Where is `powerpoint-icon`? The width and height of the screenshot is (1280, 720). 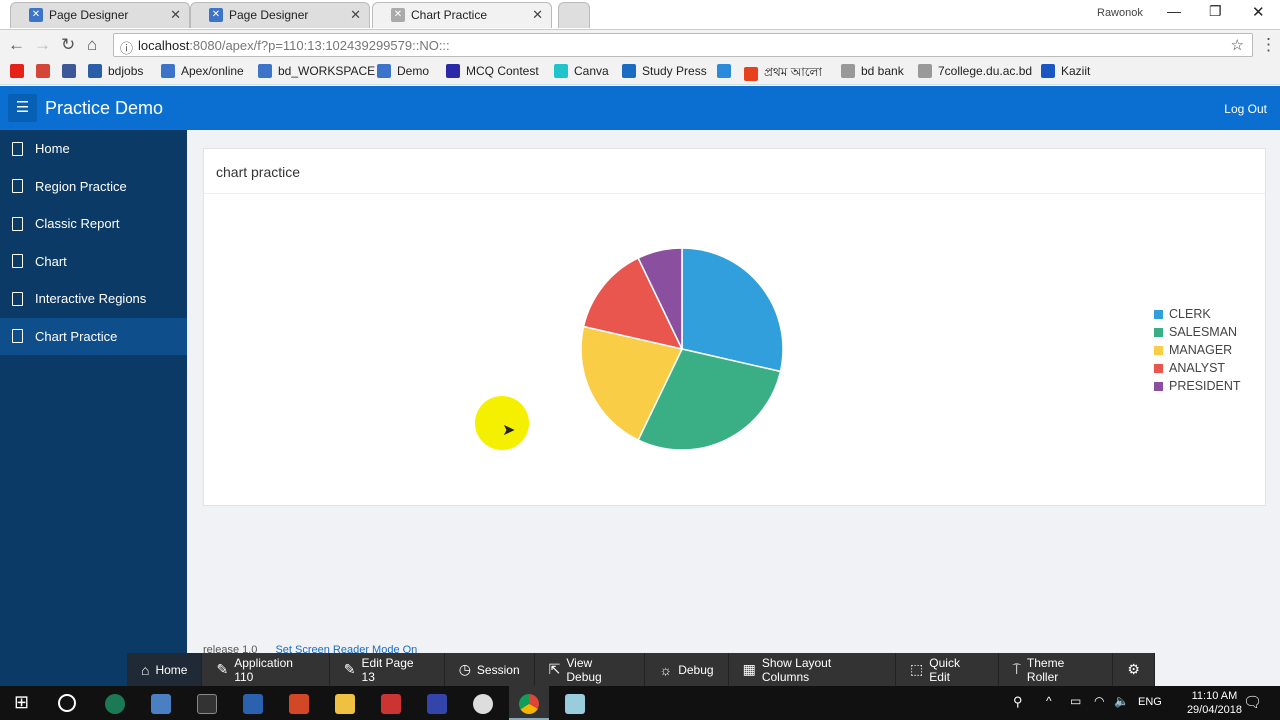 powerpoint-icon is located at coordinates (299, 704).